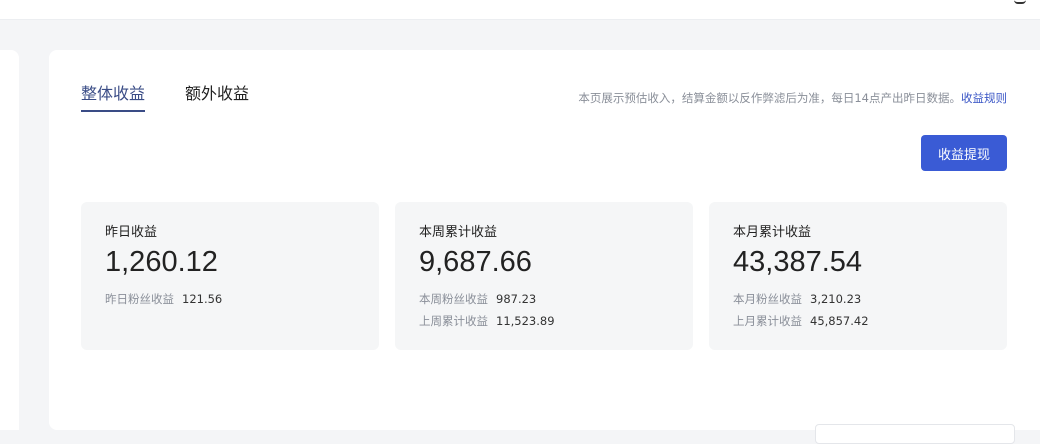 This screenshot has width=1040, height=444. Describe the element at coordinates (1020, 2) in the screenshot. I see `curve-icon` at that location.